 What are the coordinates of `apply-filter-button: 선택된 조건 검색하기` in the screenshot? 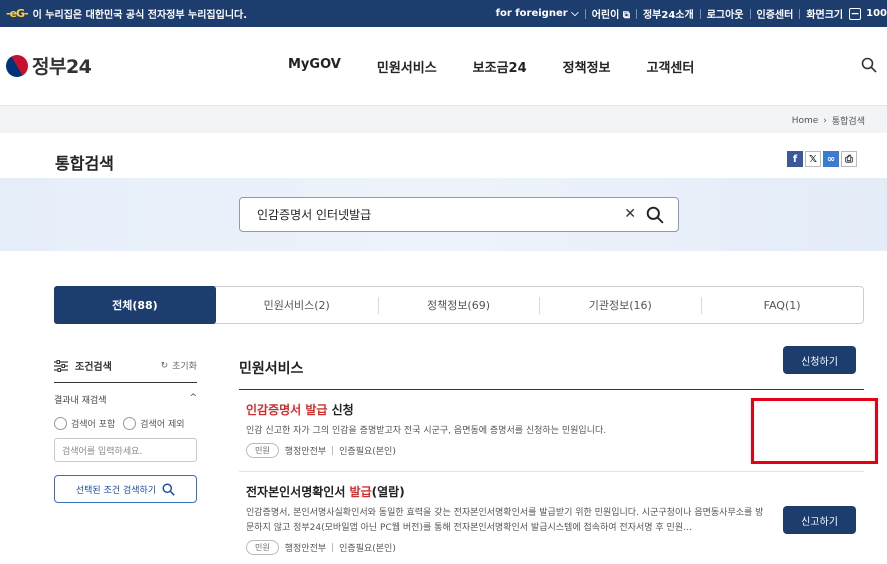 It's located at (125, 489).